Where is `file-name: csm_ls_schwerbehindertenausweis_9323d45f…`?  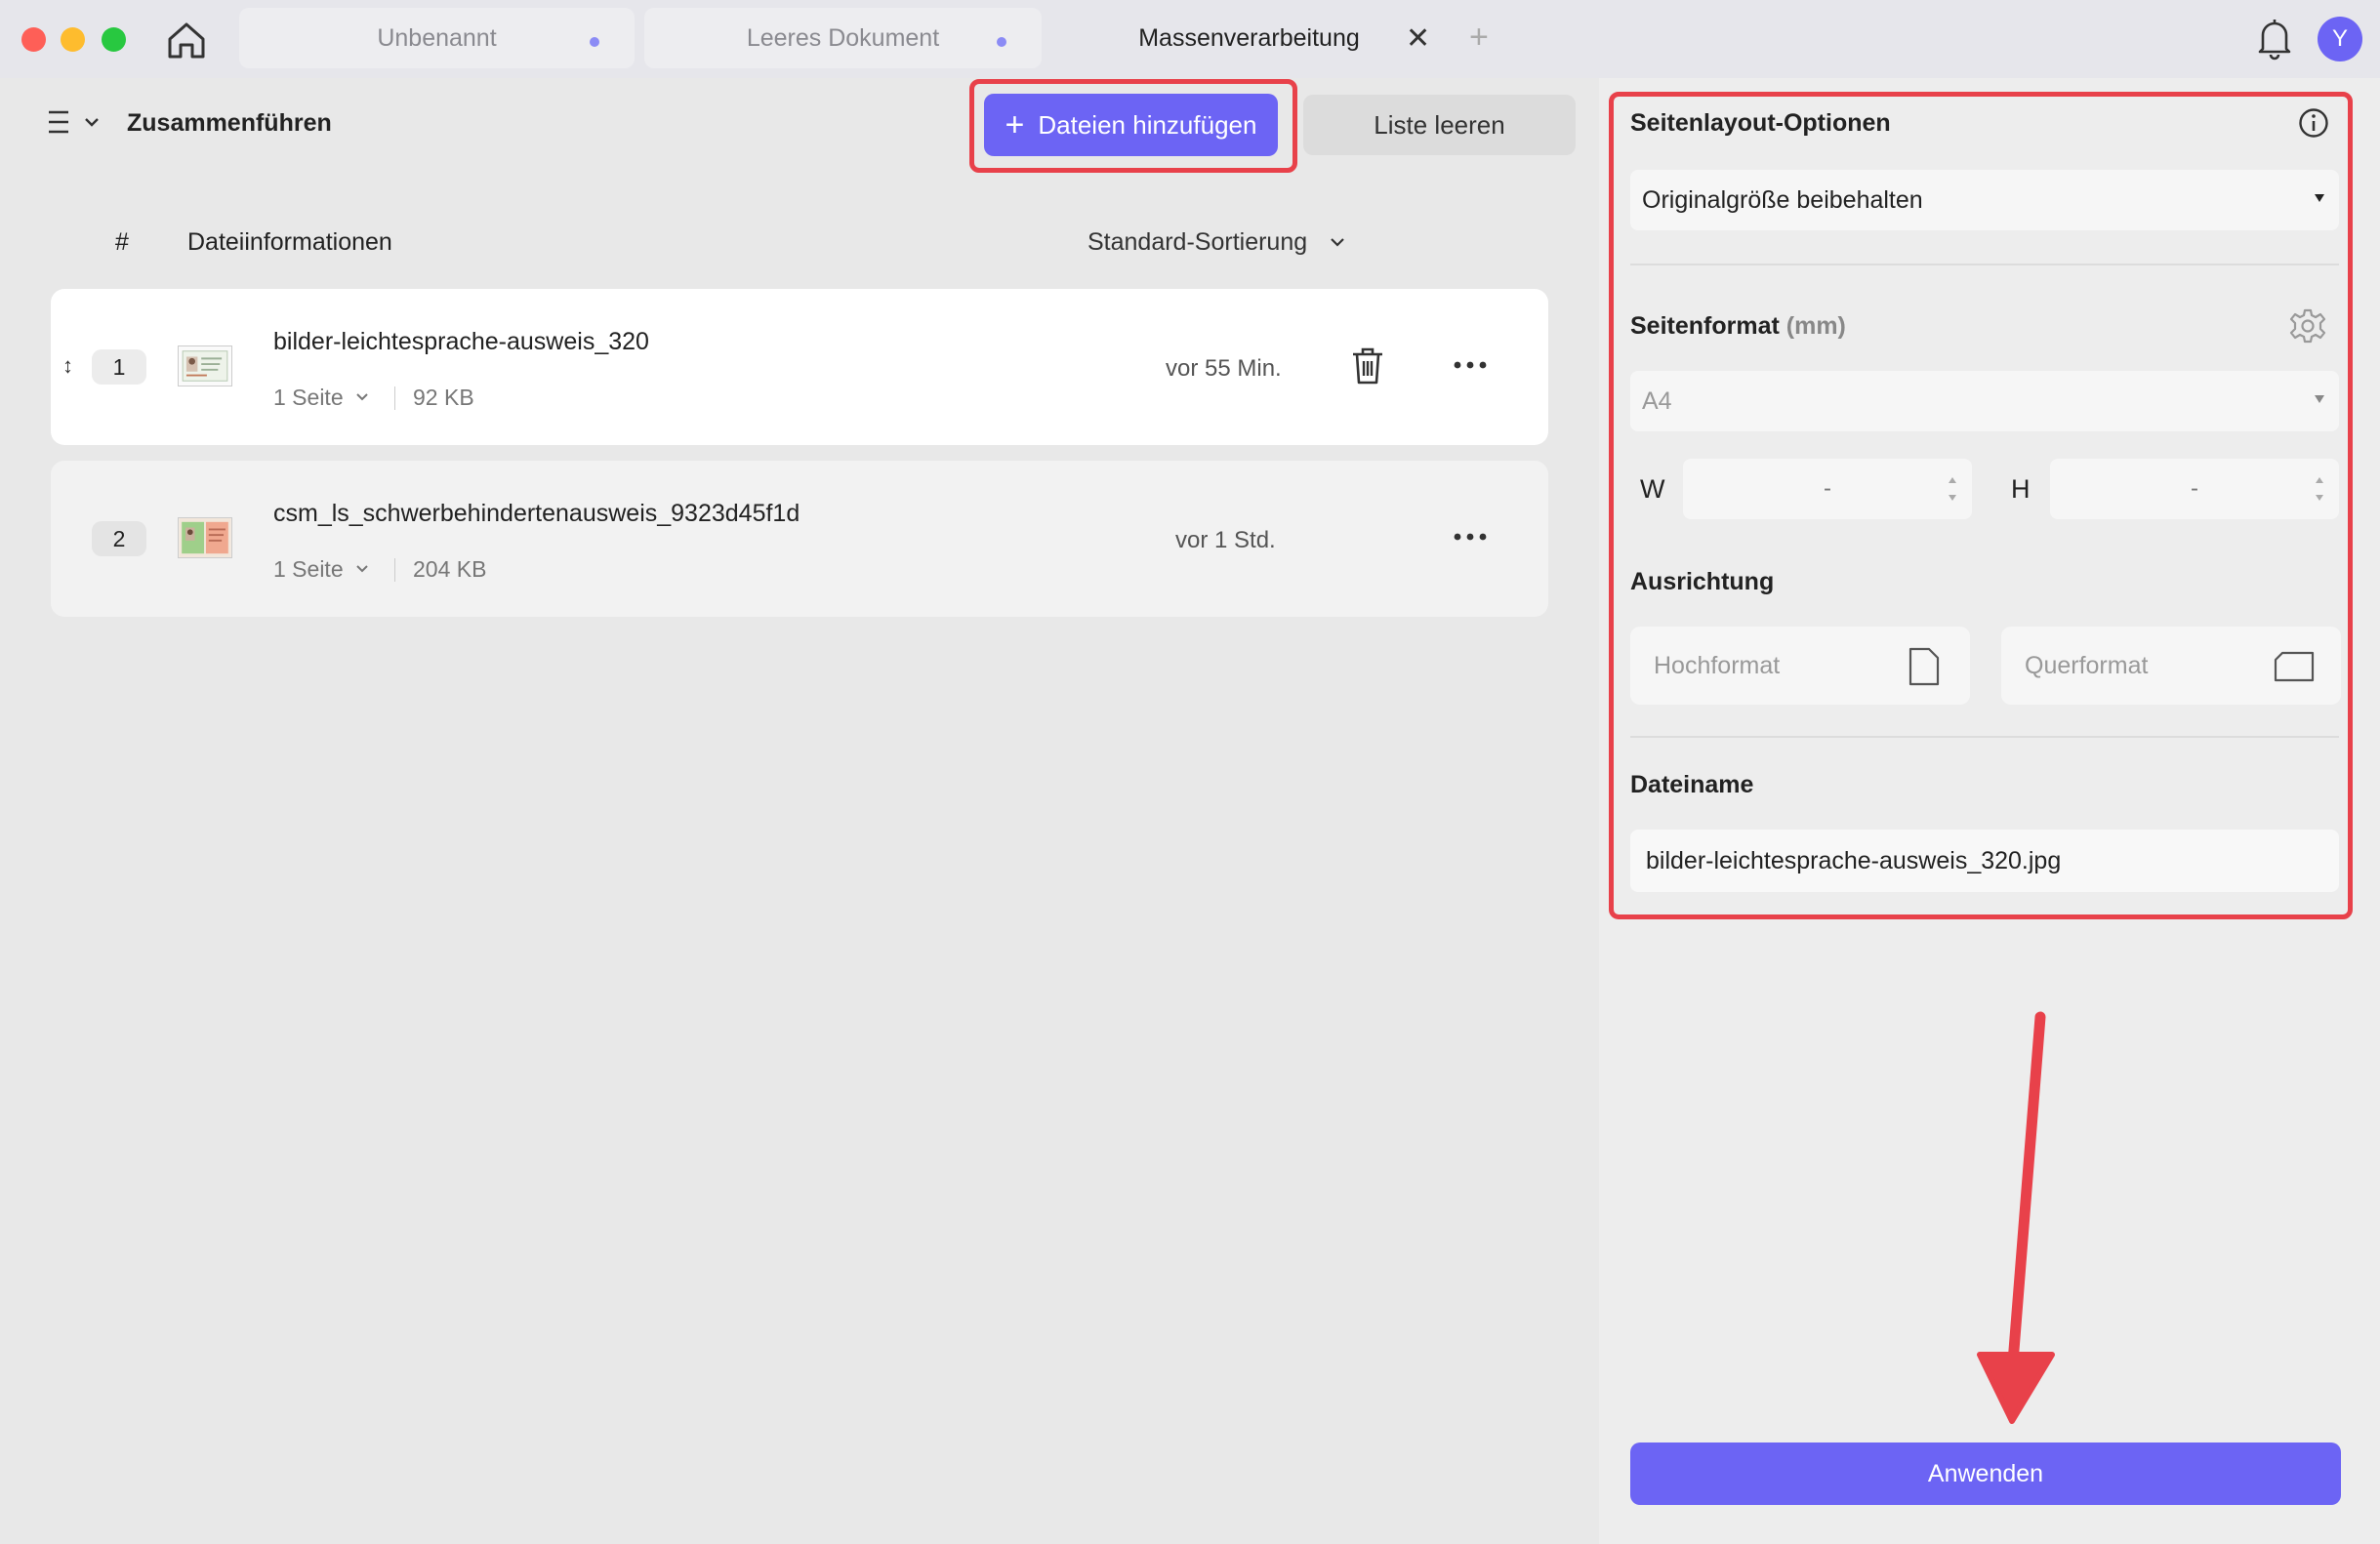 file-name: csm_ls_schwerbehindertenausweis_9323d45f… is located at coordinates (536, 513).